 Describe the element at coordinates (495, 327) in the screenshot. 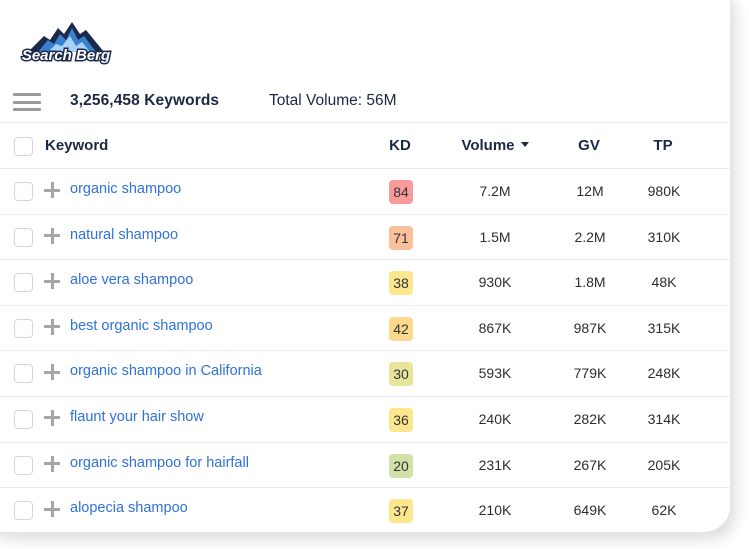

I see `volume-cell: 867K` at that location.